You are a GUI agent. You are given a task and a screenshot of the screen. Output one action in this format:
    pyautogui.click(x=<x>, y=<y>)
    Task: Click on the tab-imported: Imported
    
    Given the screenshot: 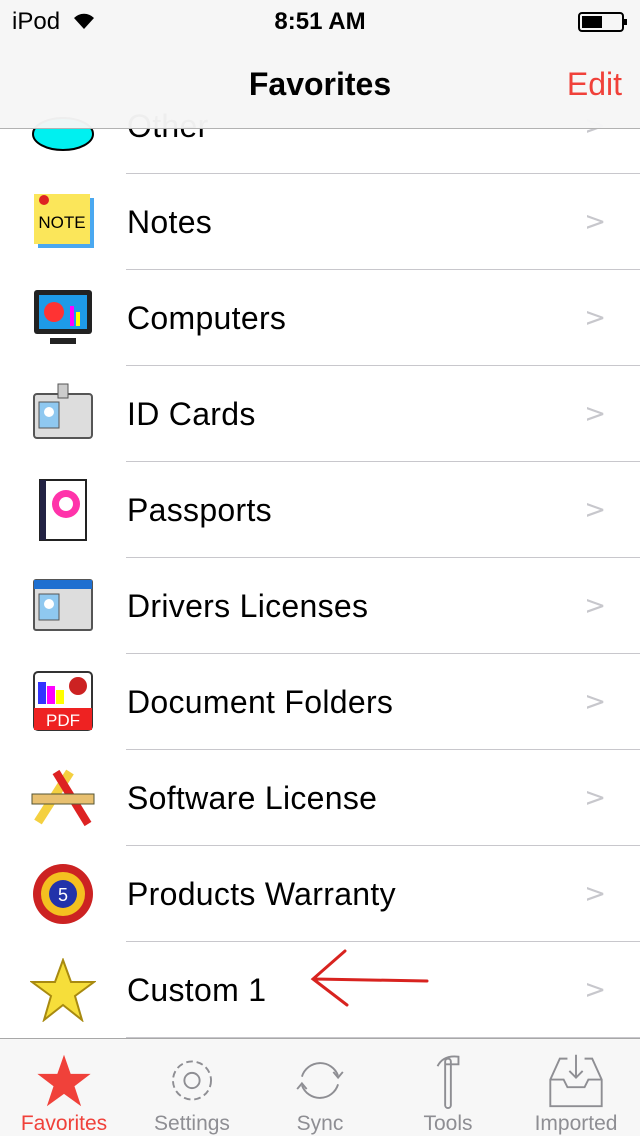 What is the action you would take?
    pyautogui.click(x=576, y=1087)
    